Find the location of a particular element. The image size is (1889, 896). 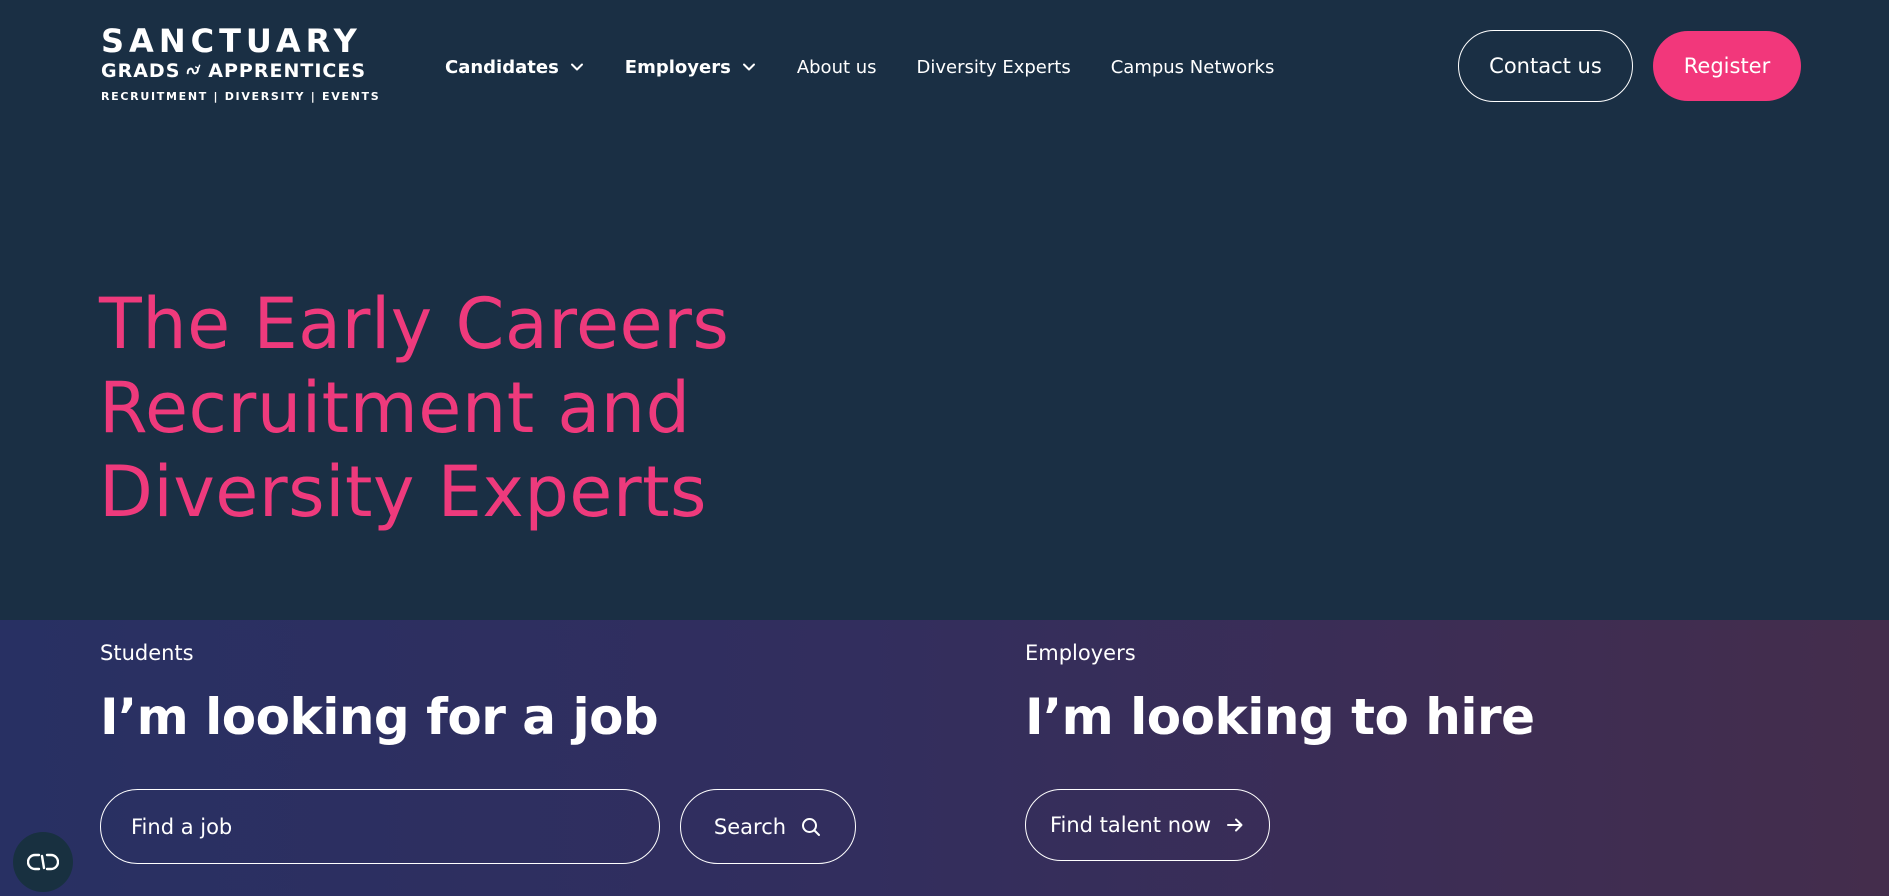

accessibility-widget-button is located at coordinates (43, 862).